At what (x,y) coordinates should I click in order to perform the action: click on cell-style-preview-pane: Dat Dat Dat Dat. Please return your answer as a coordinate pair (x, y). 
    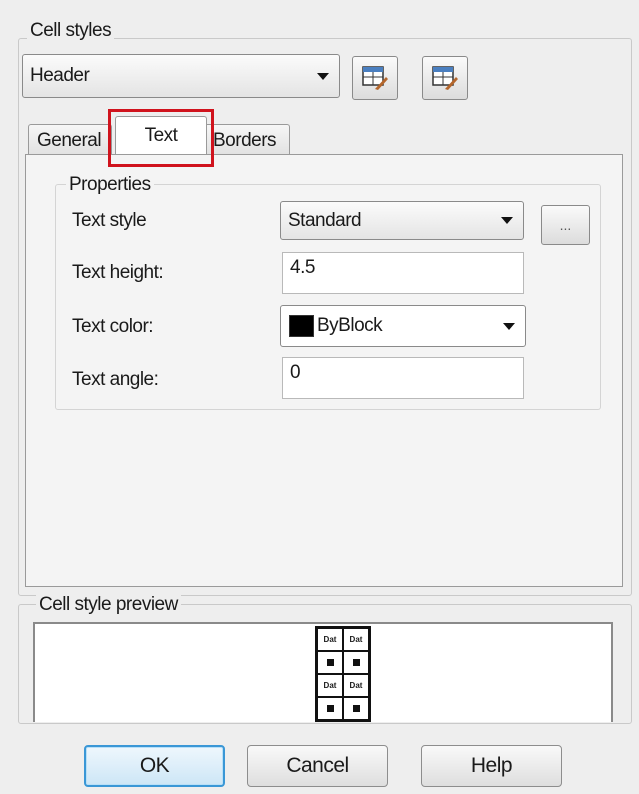
    Looking at the image, I should click on (323, 672).